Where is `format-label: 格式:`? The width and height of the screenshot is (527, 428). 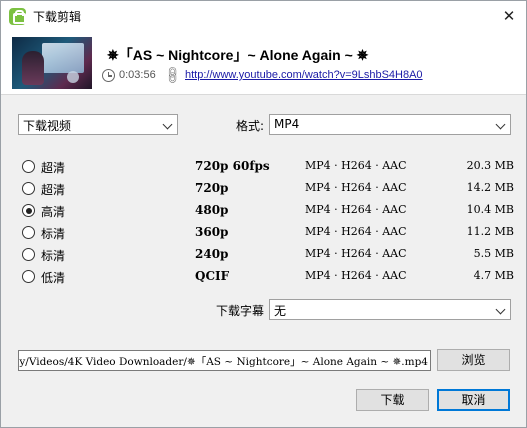 format-label: 格式: is located at coordinates (250, 126).